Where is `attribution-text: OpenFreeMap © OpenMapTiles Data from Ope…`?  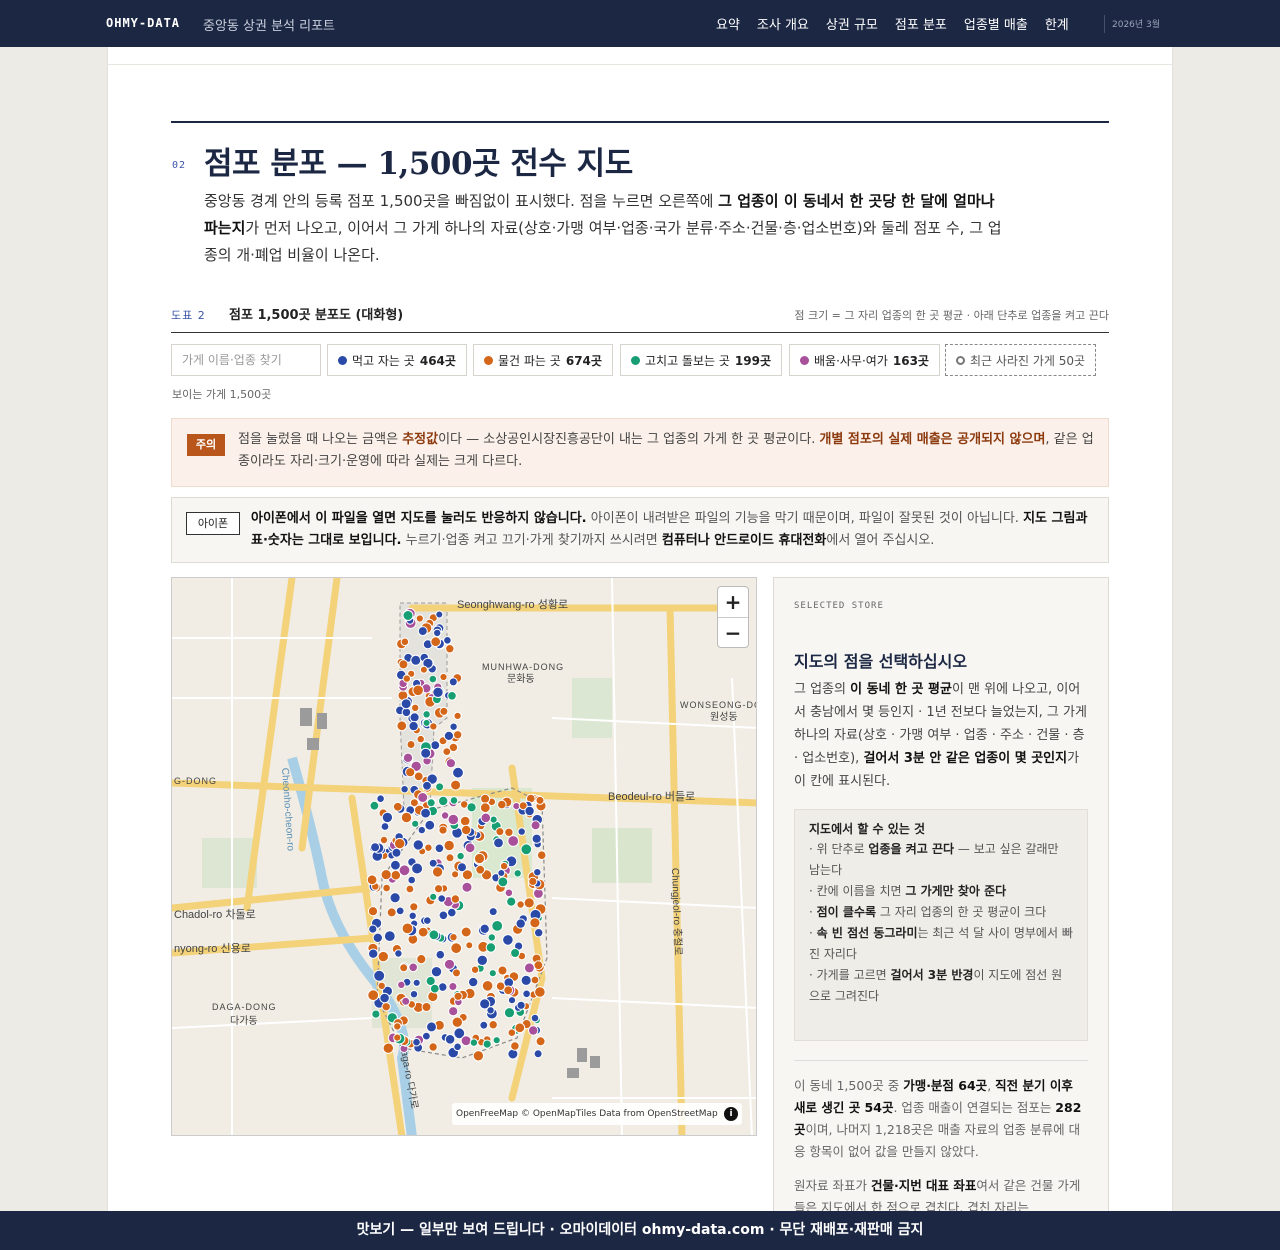 attribution-text: OpenFreeMap © OpenMapTiles Data from Ope… is located at coordinates (587, 1114).